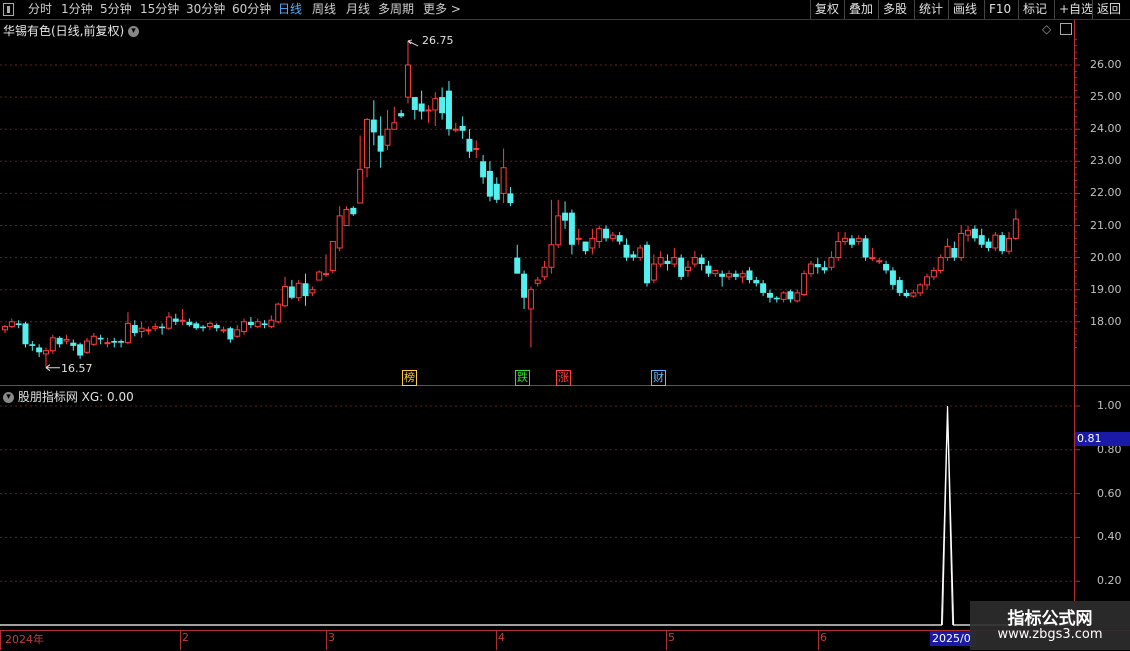 The image size is (1130, 651). I want to click on period-tab-8: 月线, so click(358, 9).